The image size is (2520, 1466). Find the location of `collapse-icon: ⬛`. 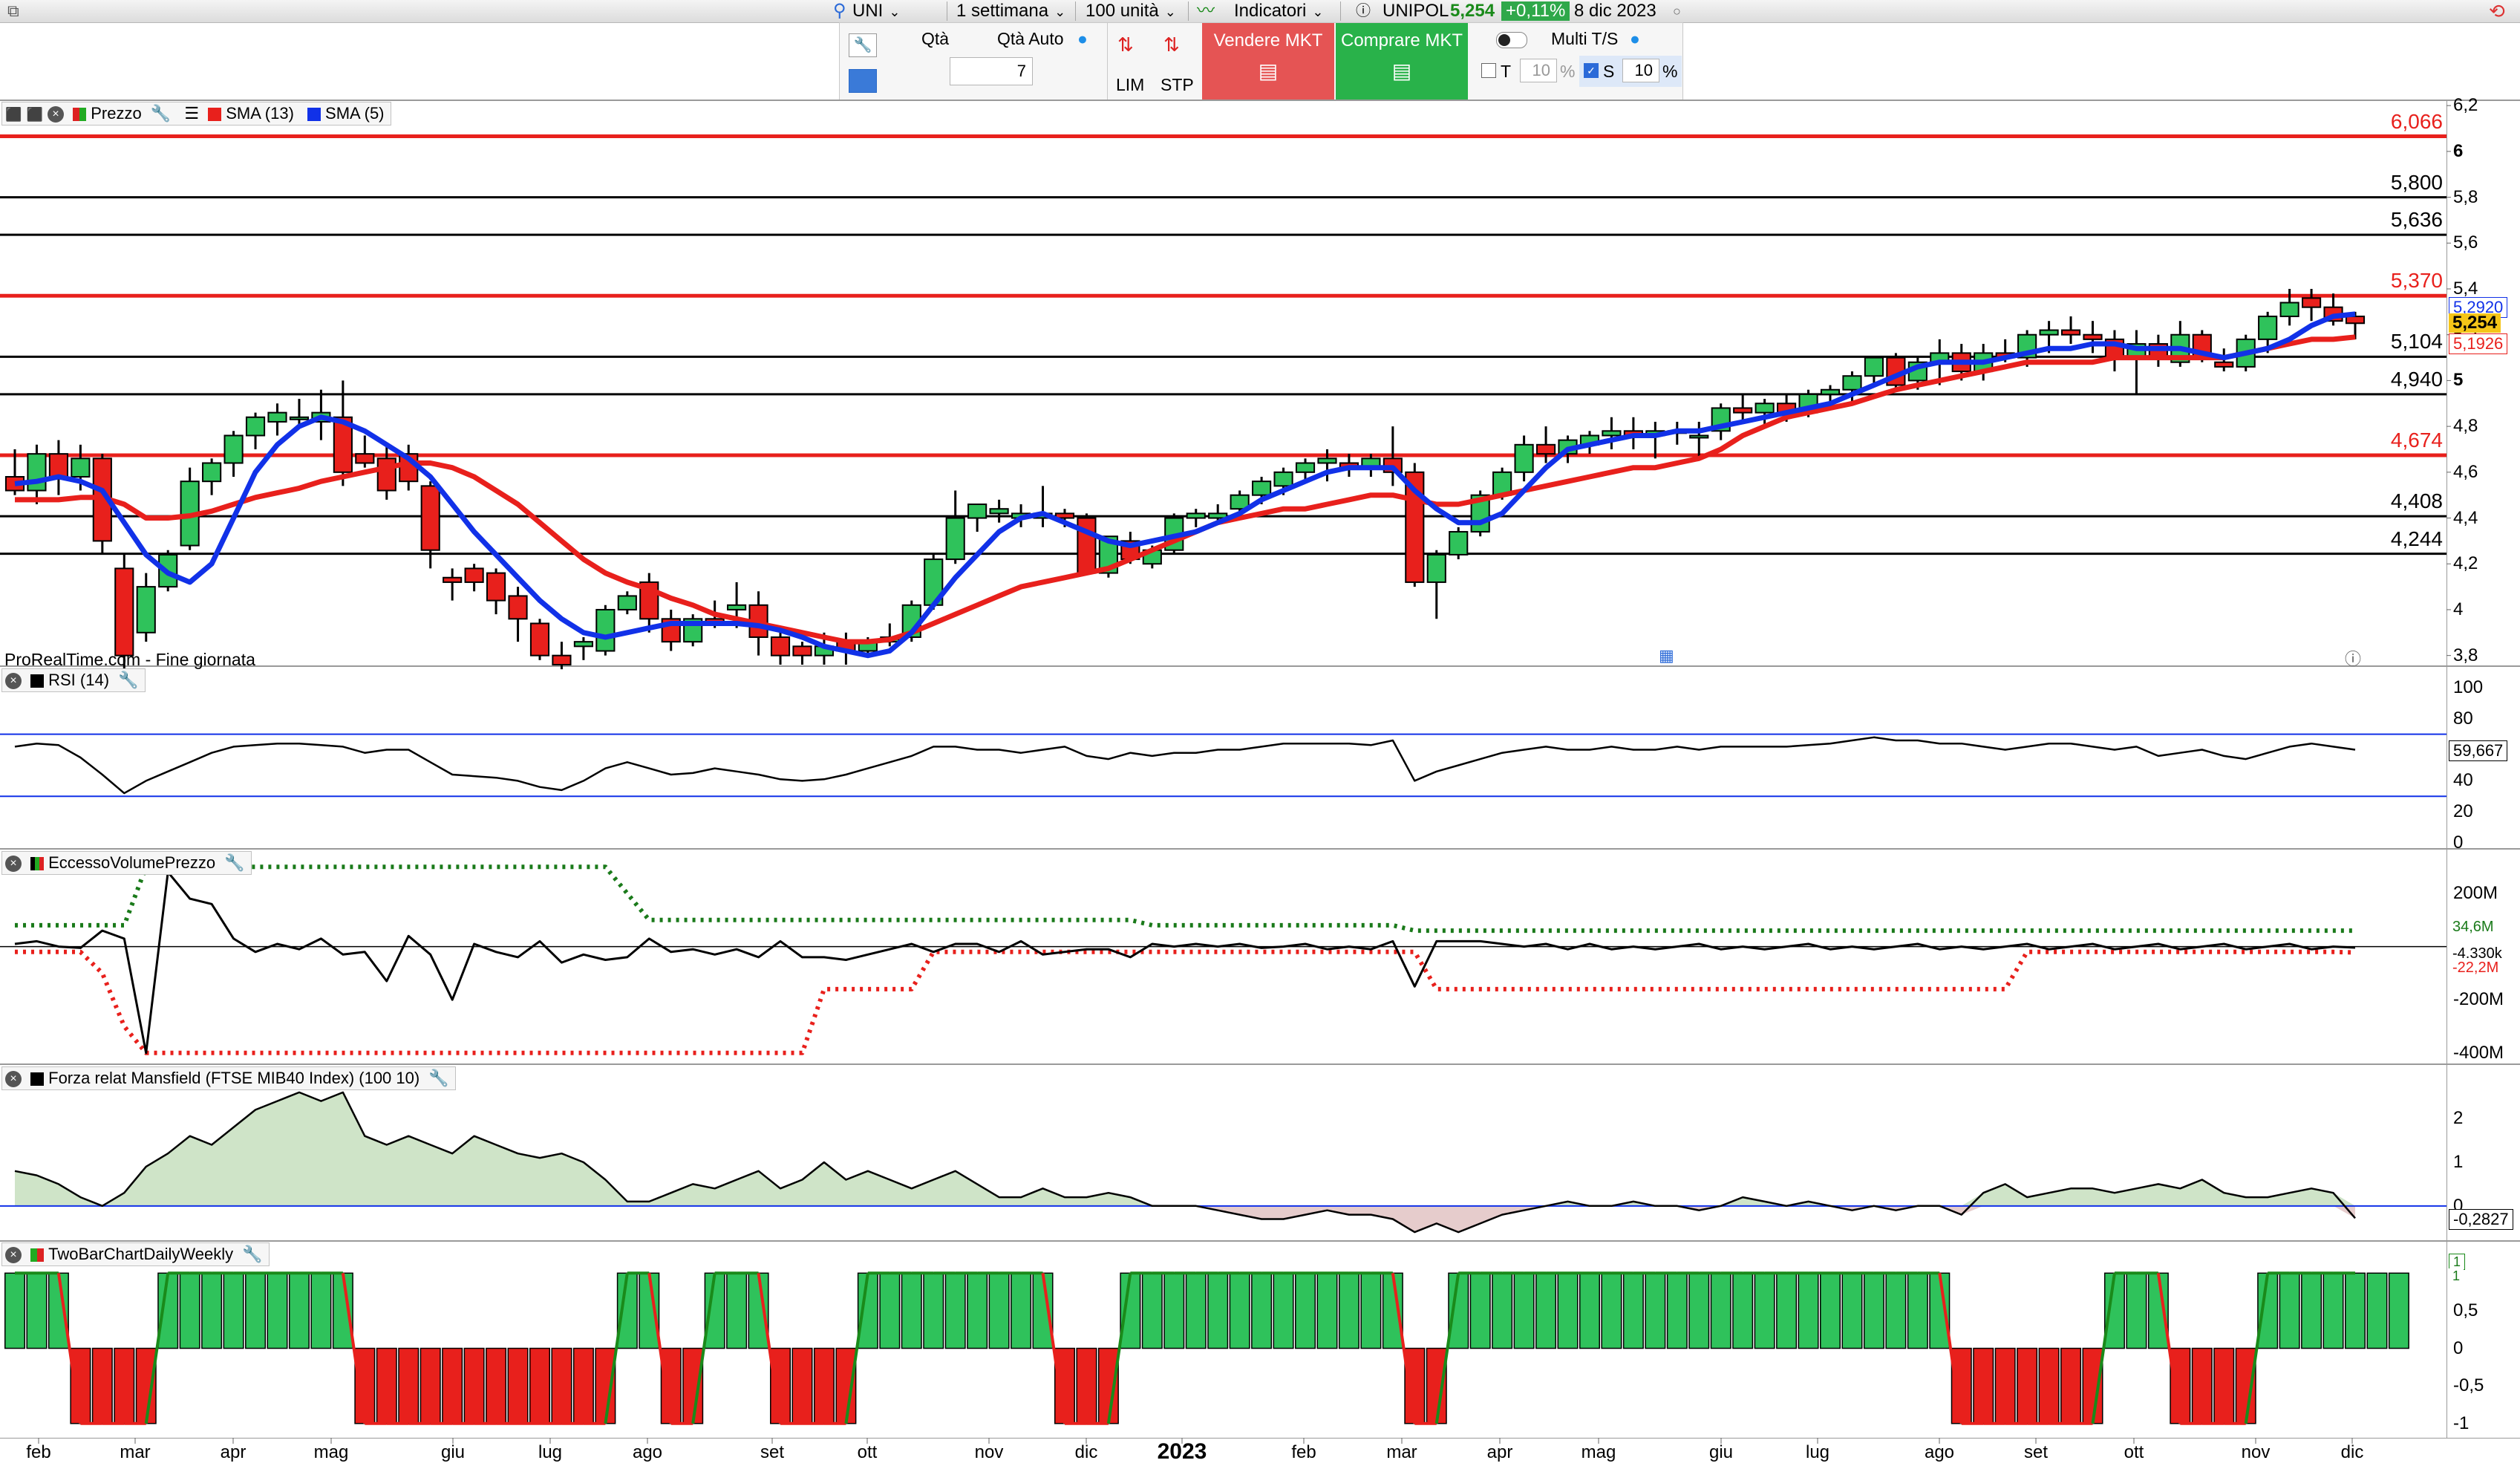

collapse-icon: ⬛ is located at coordinates (13, 114).